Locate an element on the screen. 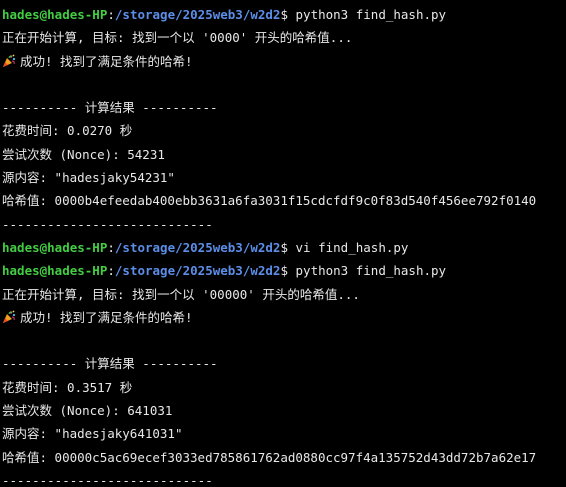 This screenshot has height=487, width=566. nonce-count: 尝试次数 (Nonce): 54231 is located at coordinates (83, 154).